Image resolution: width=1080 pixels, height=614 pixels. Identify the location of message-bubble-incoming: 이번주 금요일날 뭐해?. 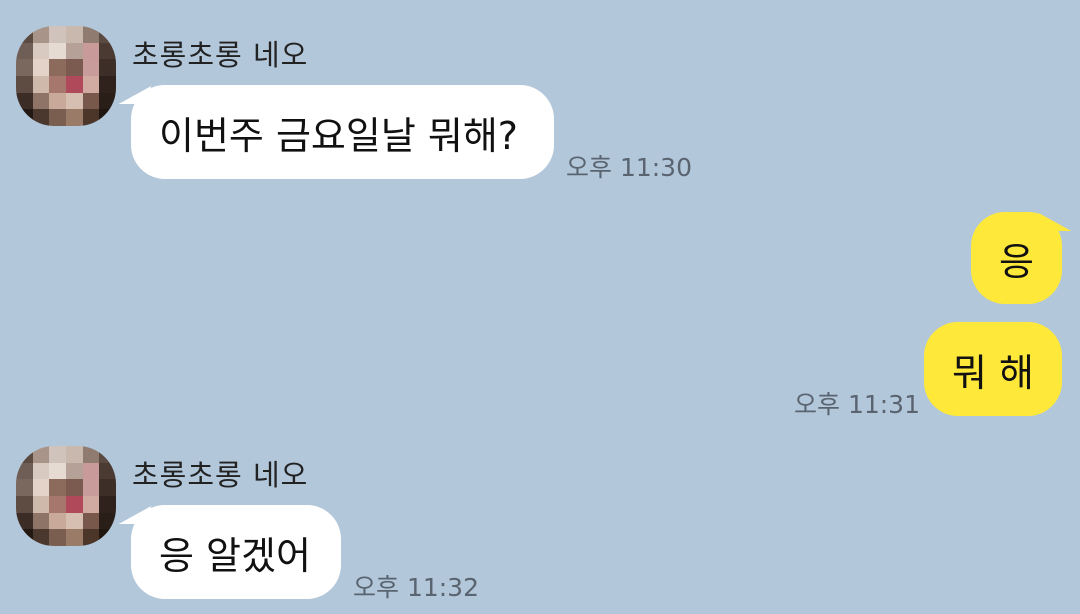
(342, 132).